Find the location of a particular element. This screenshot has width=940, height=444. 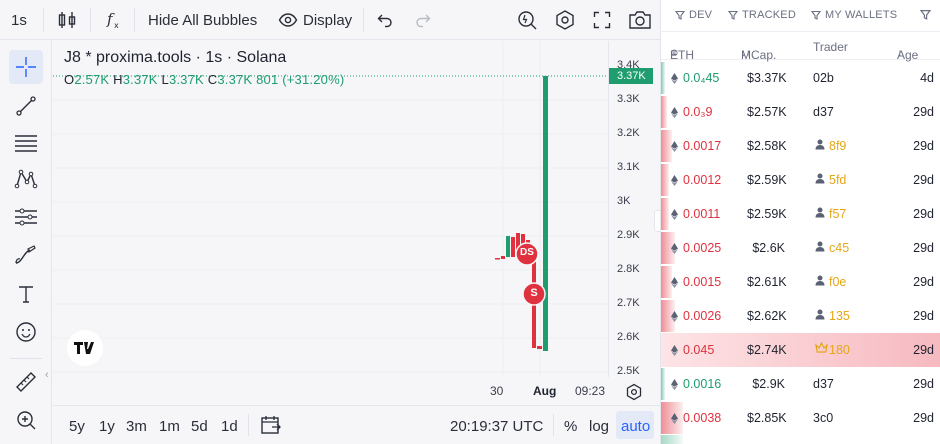

text-icon is located at coordinates (26, 294).